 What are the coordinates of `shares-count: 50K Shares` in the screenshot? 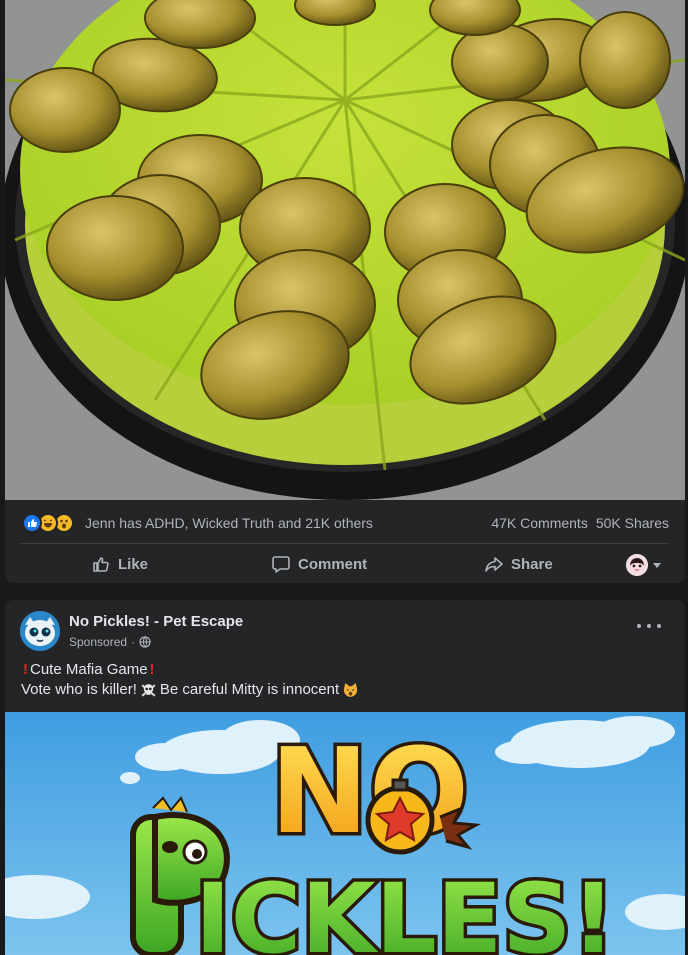 It's located at (632, 523).